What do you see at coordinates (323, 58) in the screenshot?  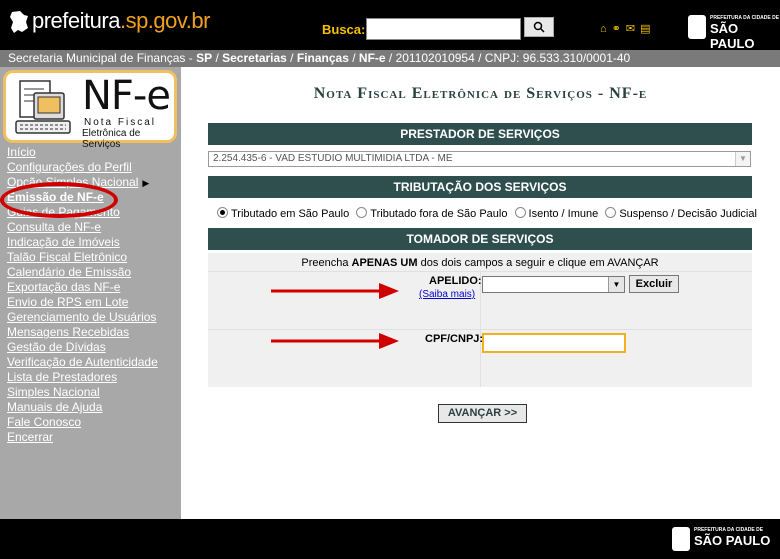 I see `breadcrumb-financas: Finanças` at bounding box center [323, 58].